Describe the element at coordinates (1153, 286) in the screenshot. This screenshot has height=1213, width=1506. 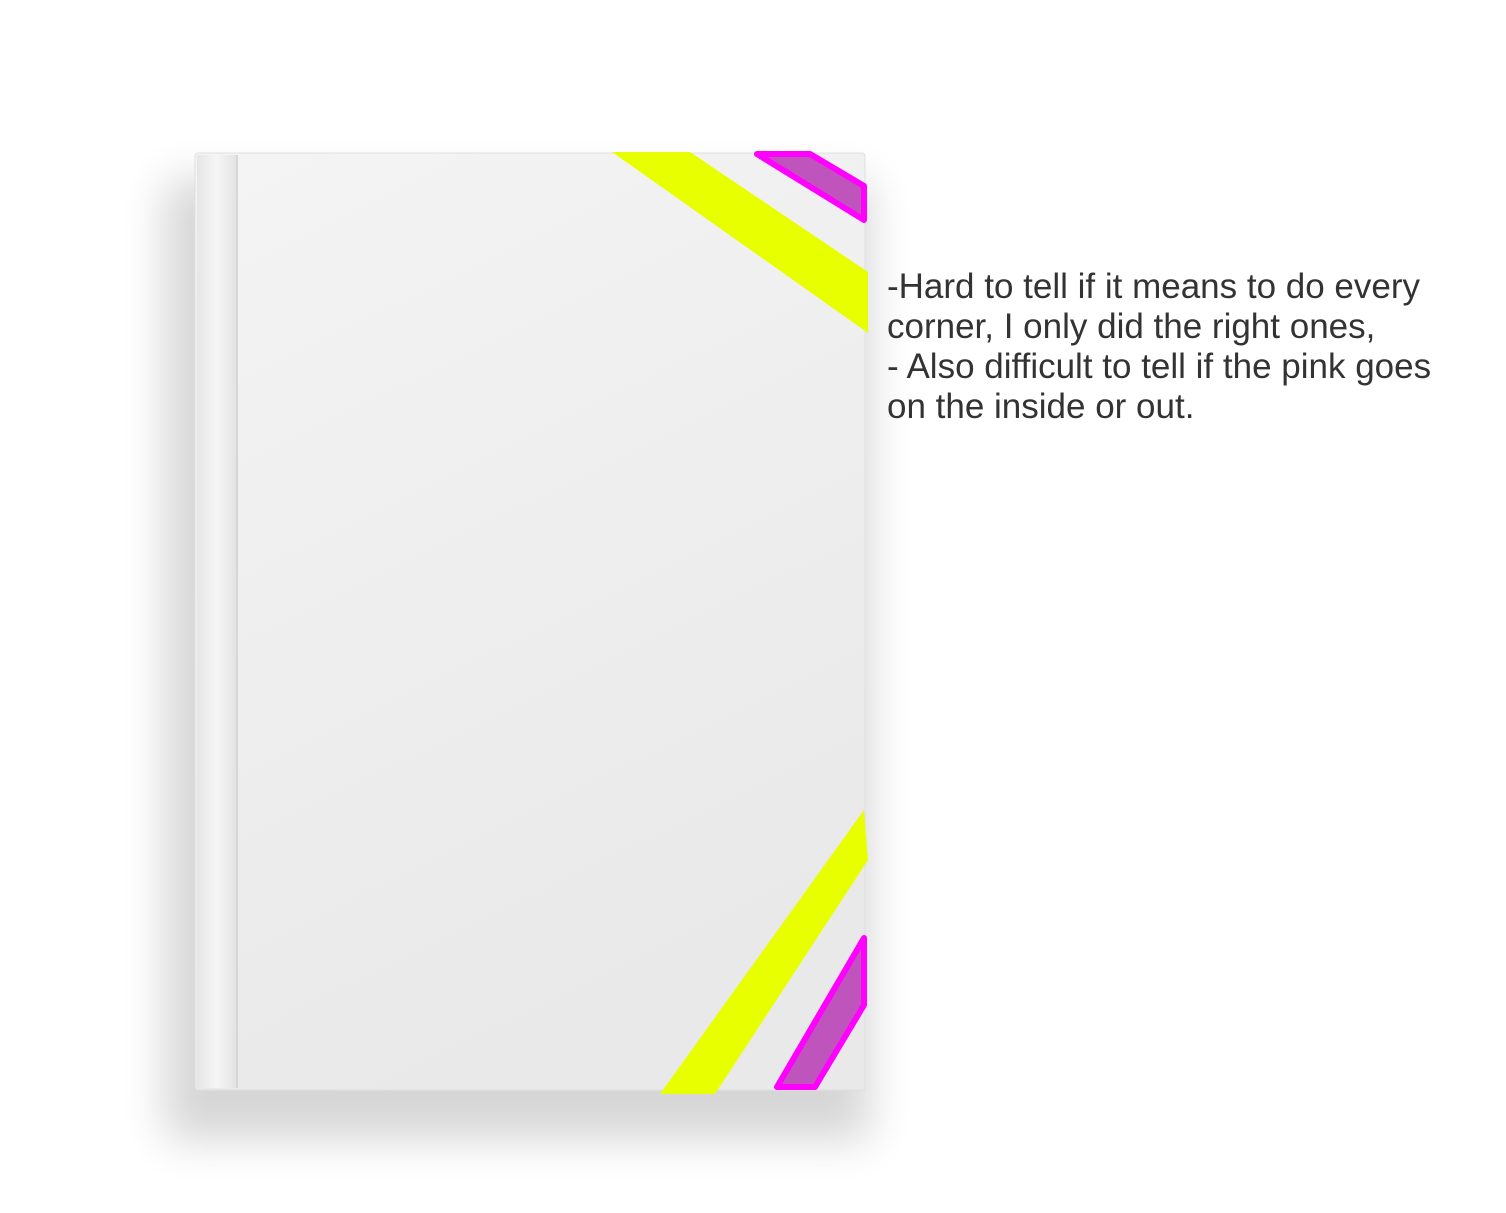
I see `note-line: -Hard to tell if it means to do every` at that location.